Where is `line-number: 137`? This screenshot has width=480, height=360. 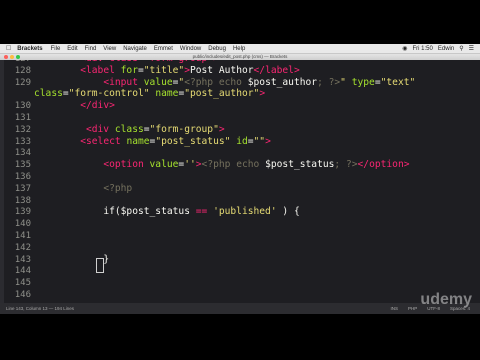
line-number: 137 is located at coordinates (22, 188).